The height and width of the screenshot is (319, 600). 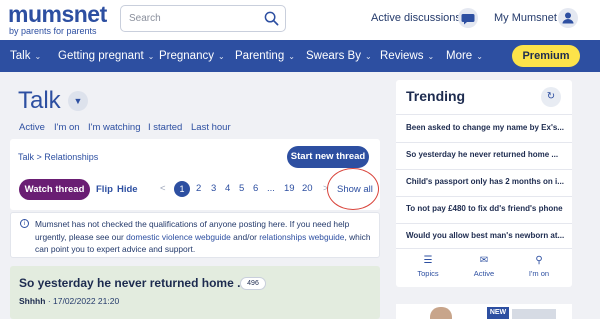 What do you see at coordinates (546, 56) in the screenshot?
I see `premium-button: Premium` at bounding box center [546, 56].